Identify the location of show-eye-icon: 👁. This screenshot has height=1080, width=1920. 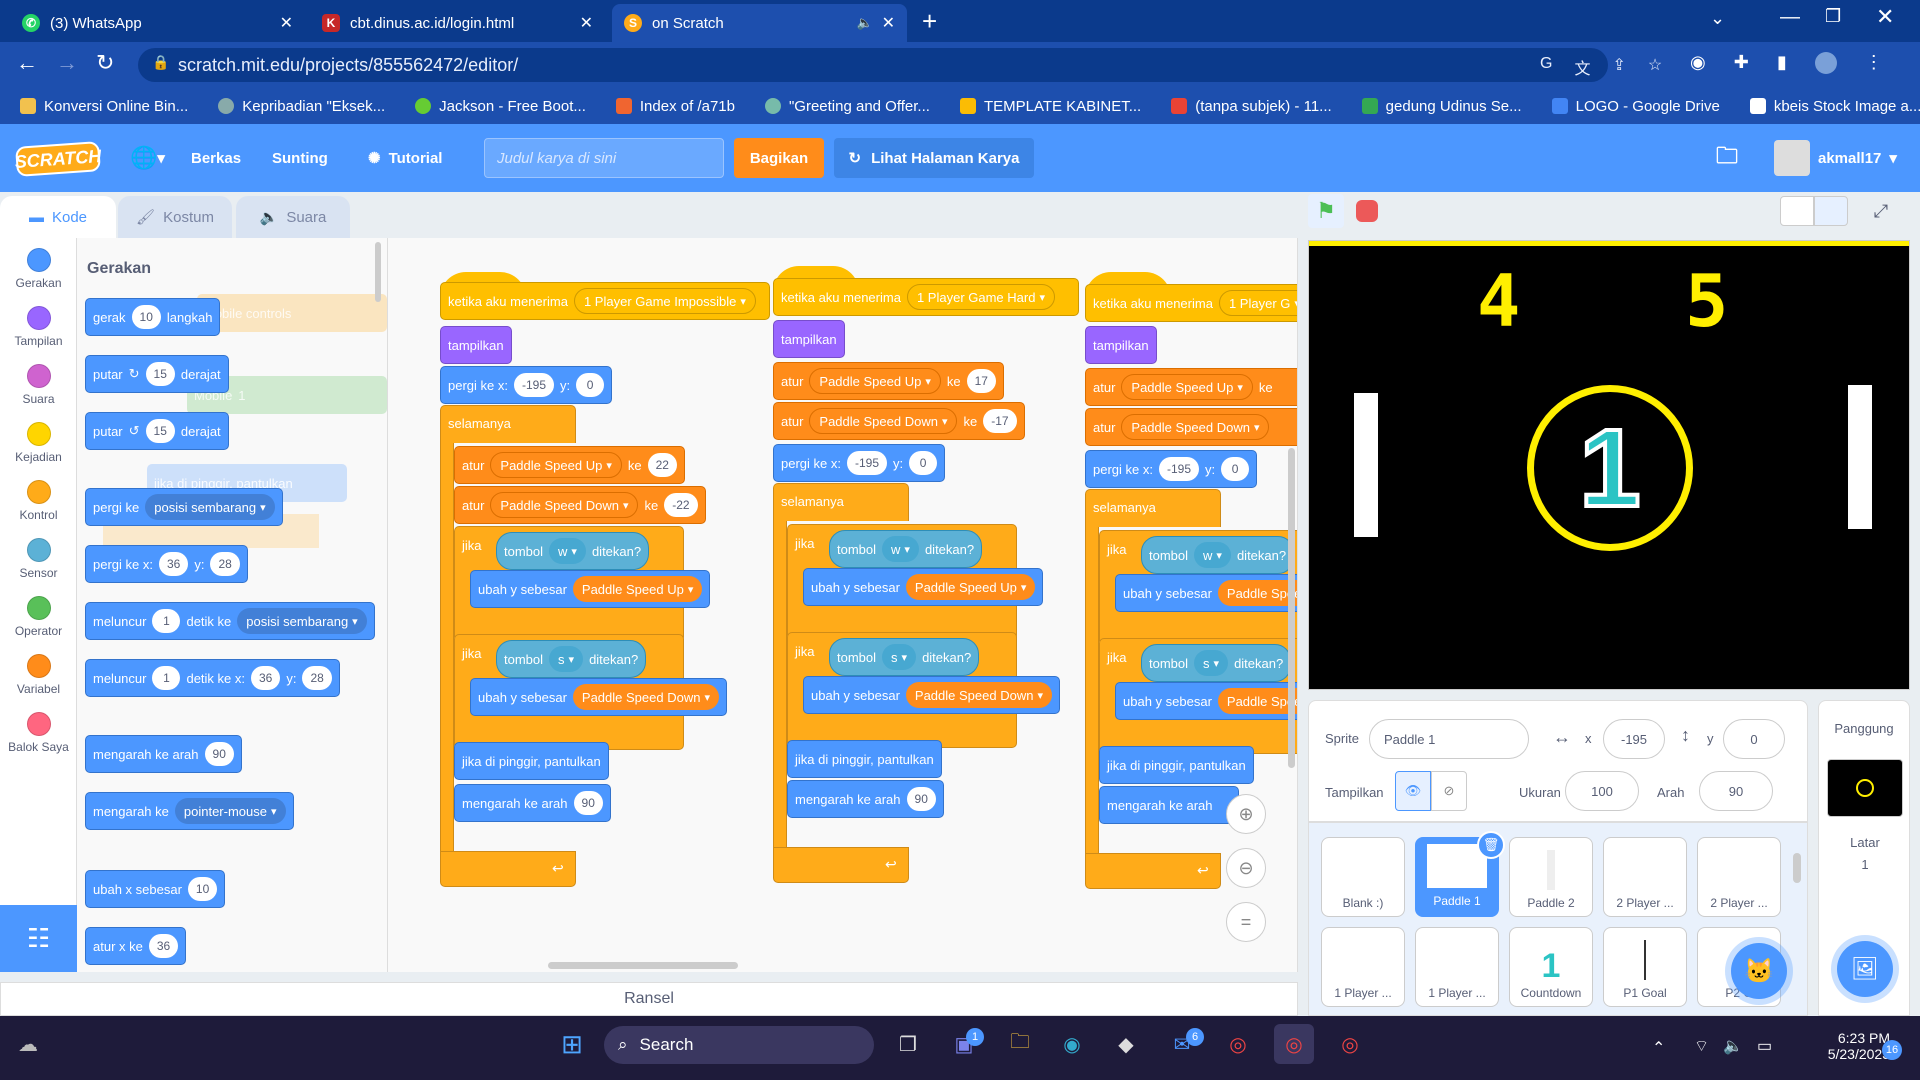
(1413, 791).